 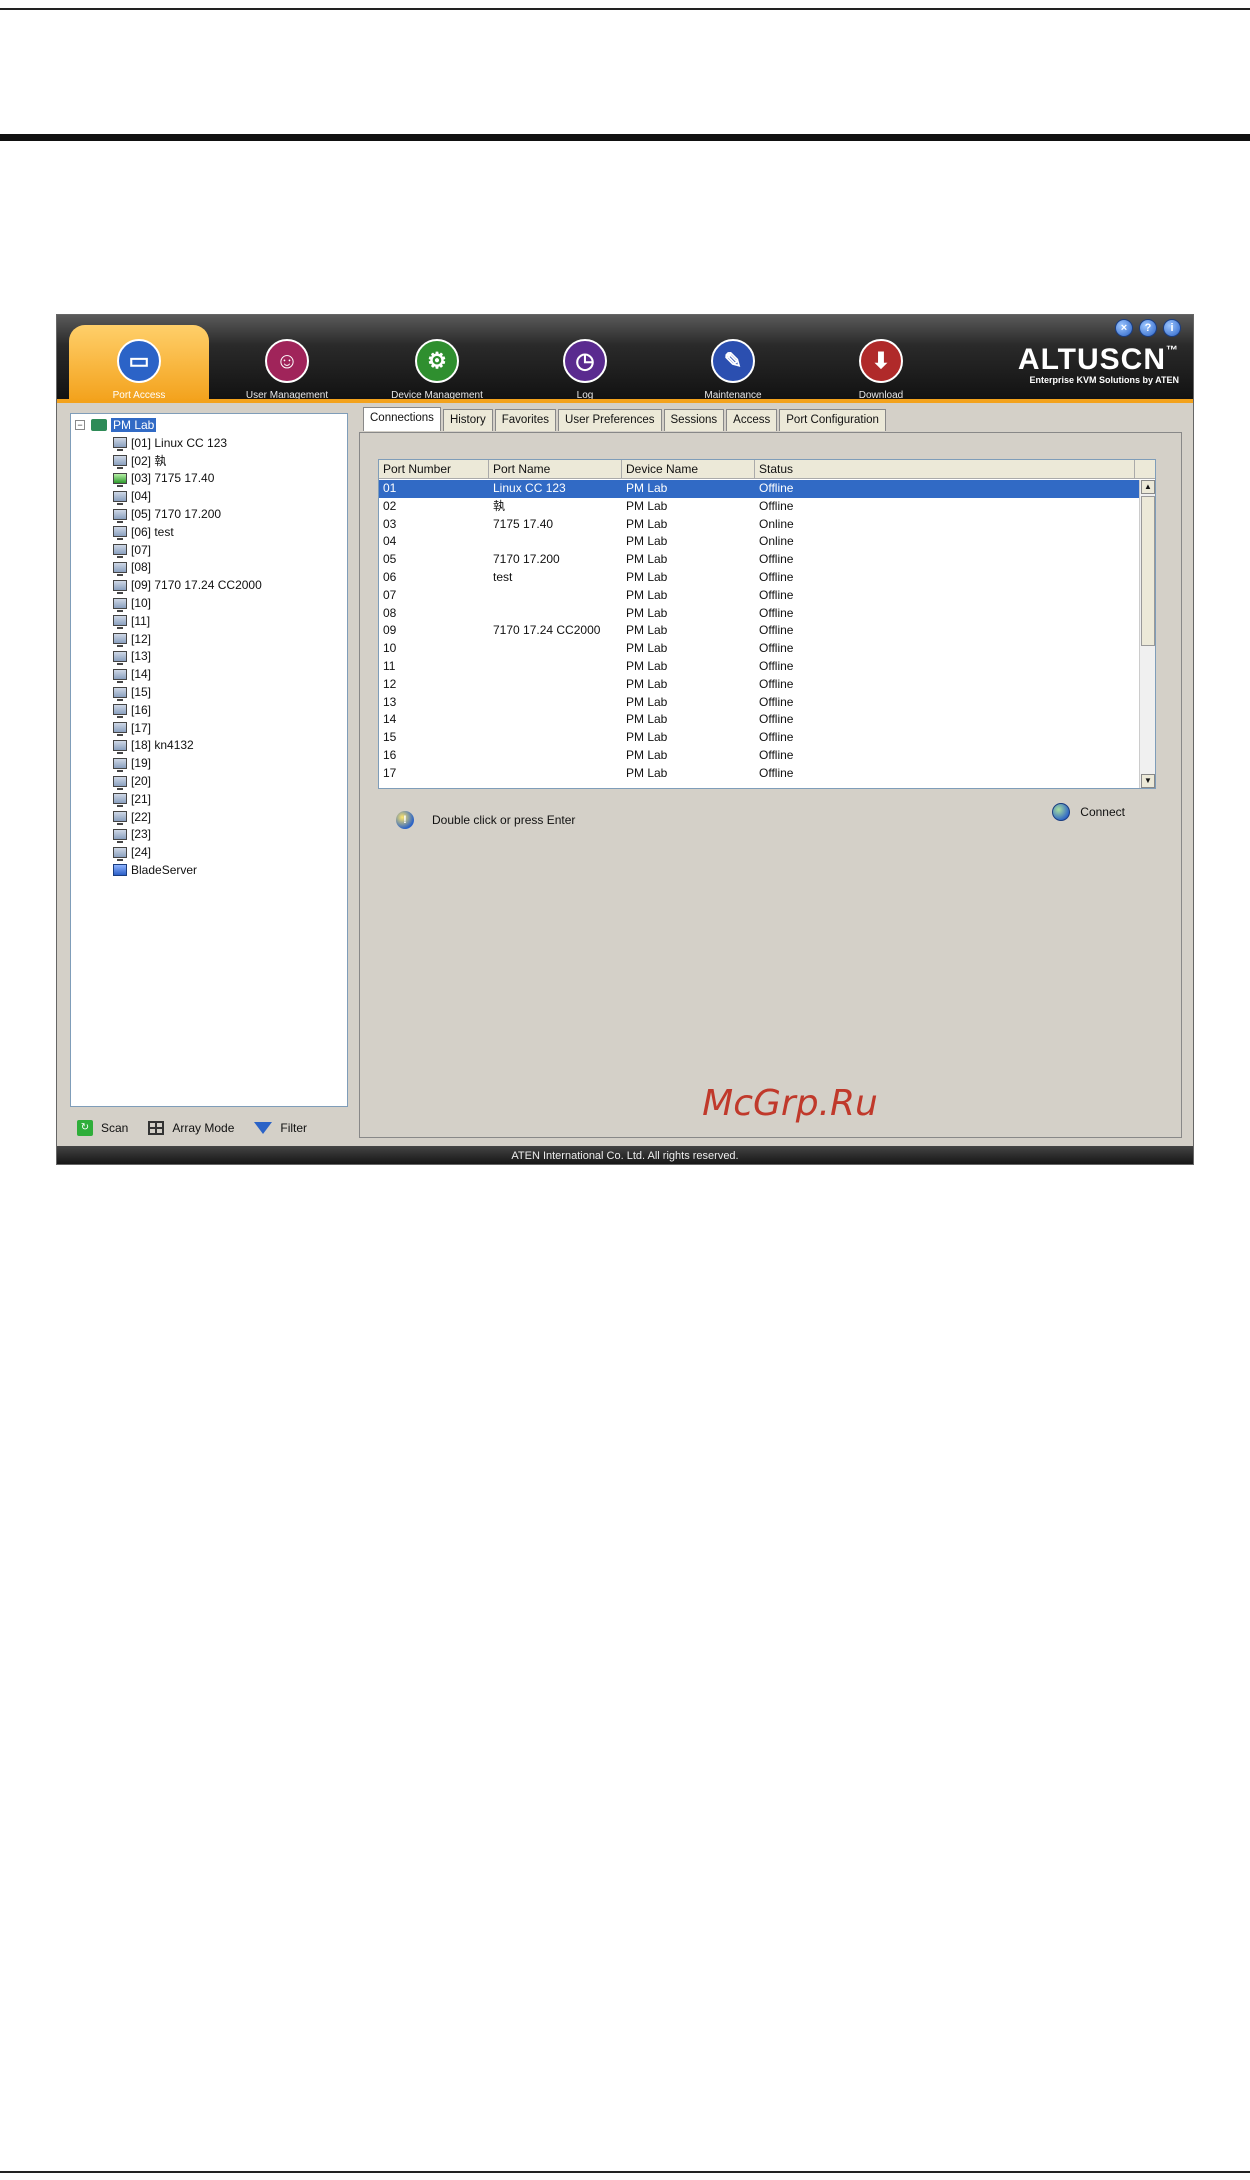 What do you see at coordinates (694, 420) in the screenshot?
I see `tab-sessions: Sessions` at bounding box center [694, 420].